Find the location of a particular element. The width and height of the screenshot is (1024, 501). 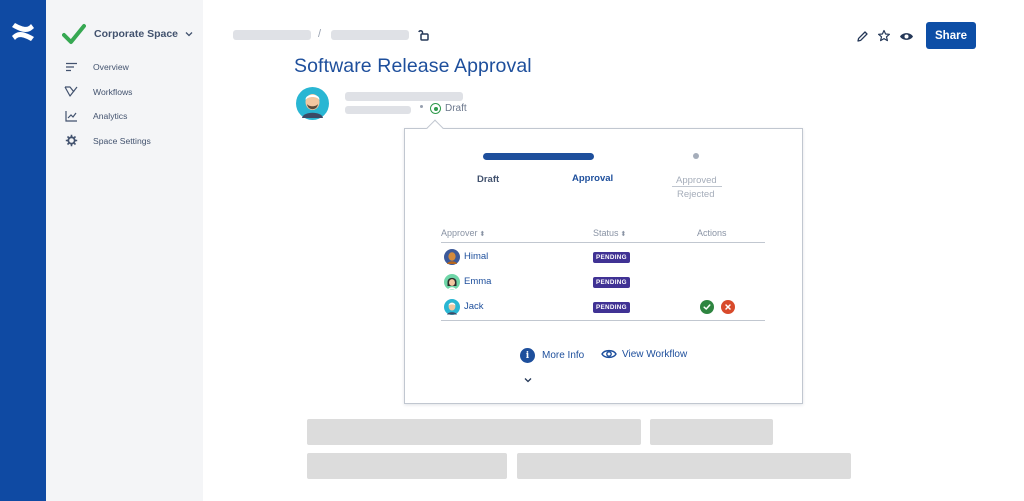

stage-approved: Approved is located at coordinates (696, 180).